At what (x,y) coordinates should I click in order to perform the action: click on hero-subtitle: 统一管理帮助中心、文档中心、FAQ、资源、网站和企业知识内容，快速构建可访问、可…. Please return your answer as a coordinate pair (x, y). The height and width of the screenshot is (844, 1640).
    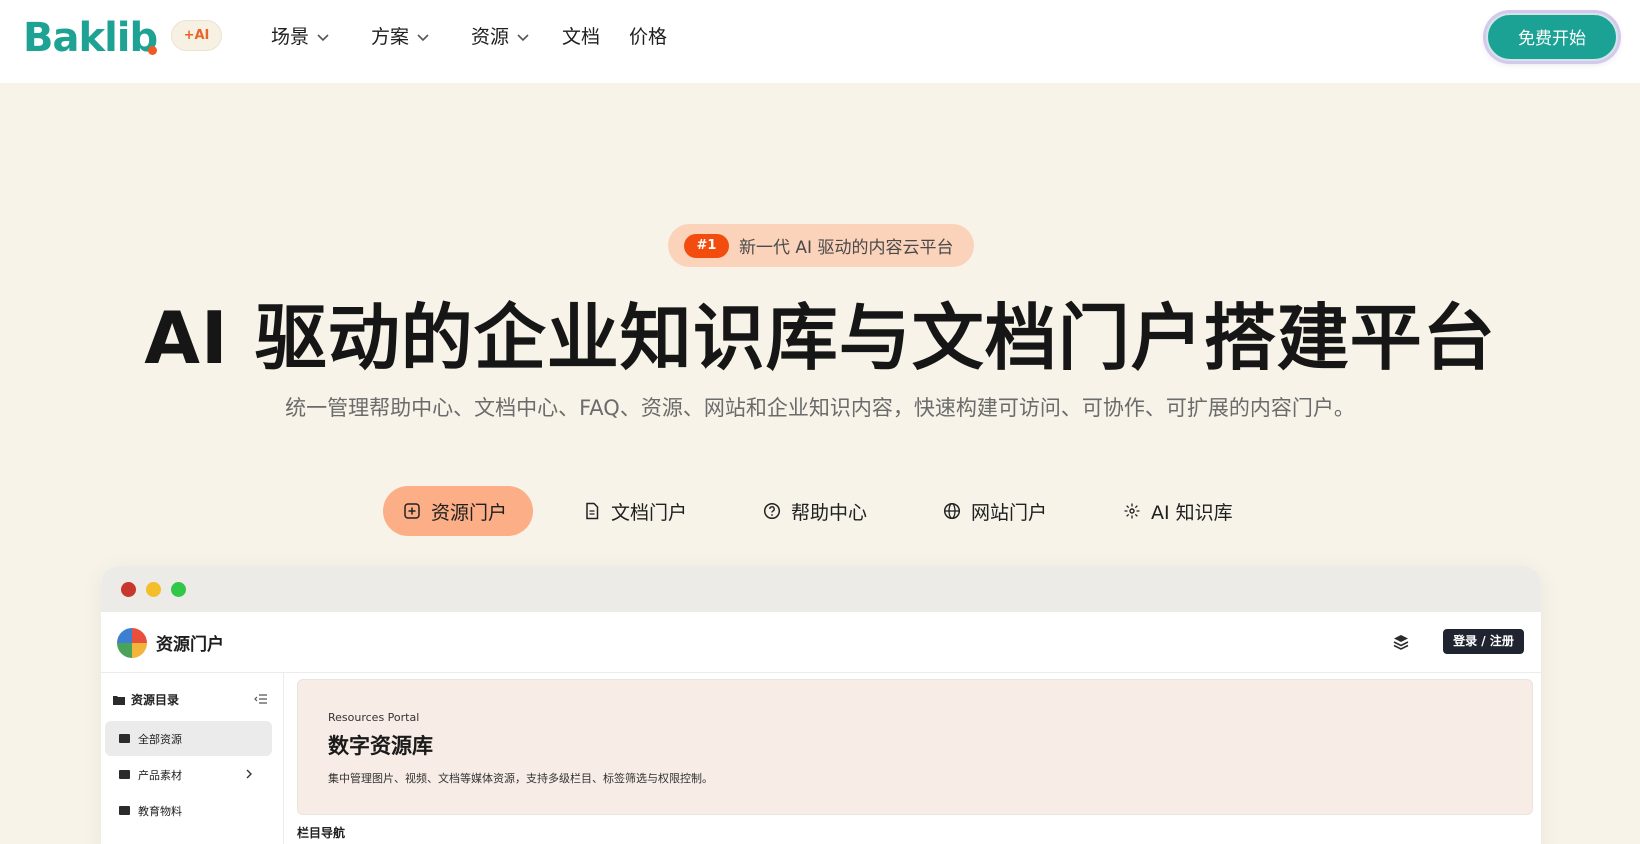
    Looking at the image, I should click on (820, 408).